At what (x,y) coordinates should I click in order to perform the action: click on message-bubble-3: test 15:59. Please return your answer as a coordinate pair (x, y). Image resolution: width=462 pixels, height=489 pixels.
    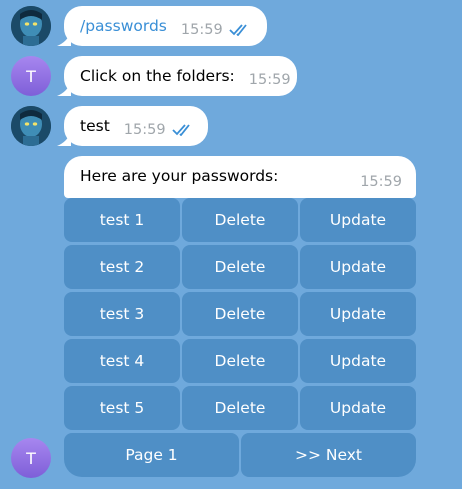
    Looking at the image, I should click on (132, 126).